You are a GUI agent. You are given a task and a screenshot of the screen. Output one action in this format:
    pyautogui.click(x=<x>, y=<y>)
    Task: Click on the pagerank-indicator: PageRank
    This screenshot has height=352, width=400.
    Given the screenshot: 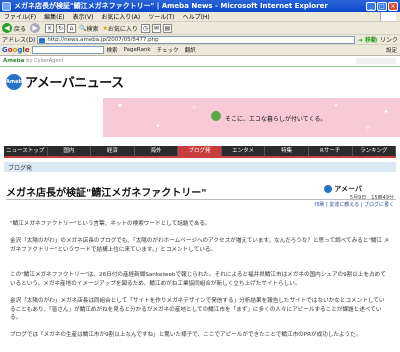 What is the action you would take?
    pyautogui.click(x=137, y=50)
    